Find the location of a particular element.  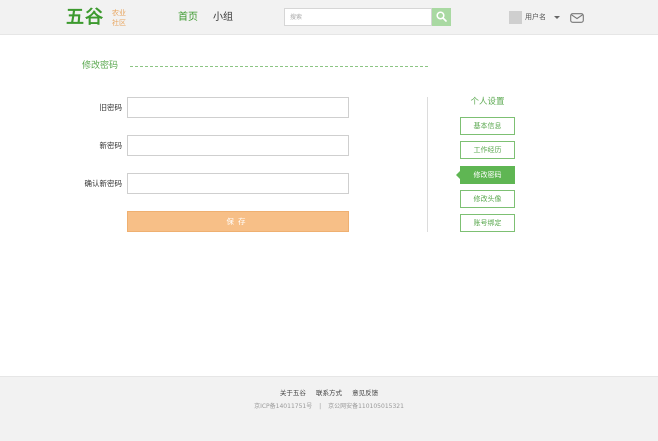

username: 用户名 is located at coordinates (535, 17).